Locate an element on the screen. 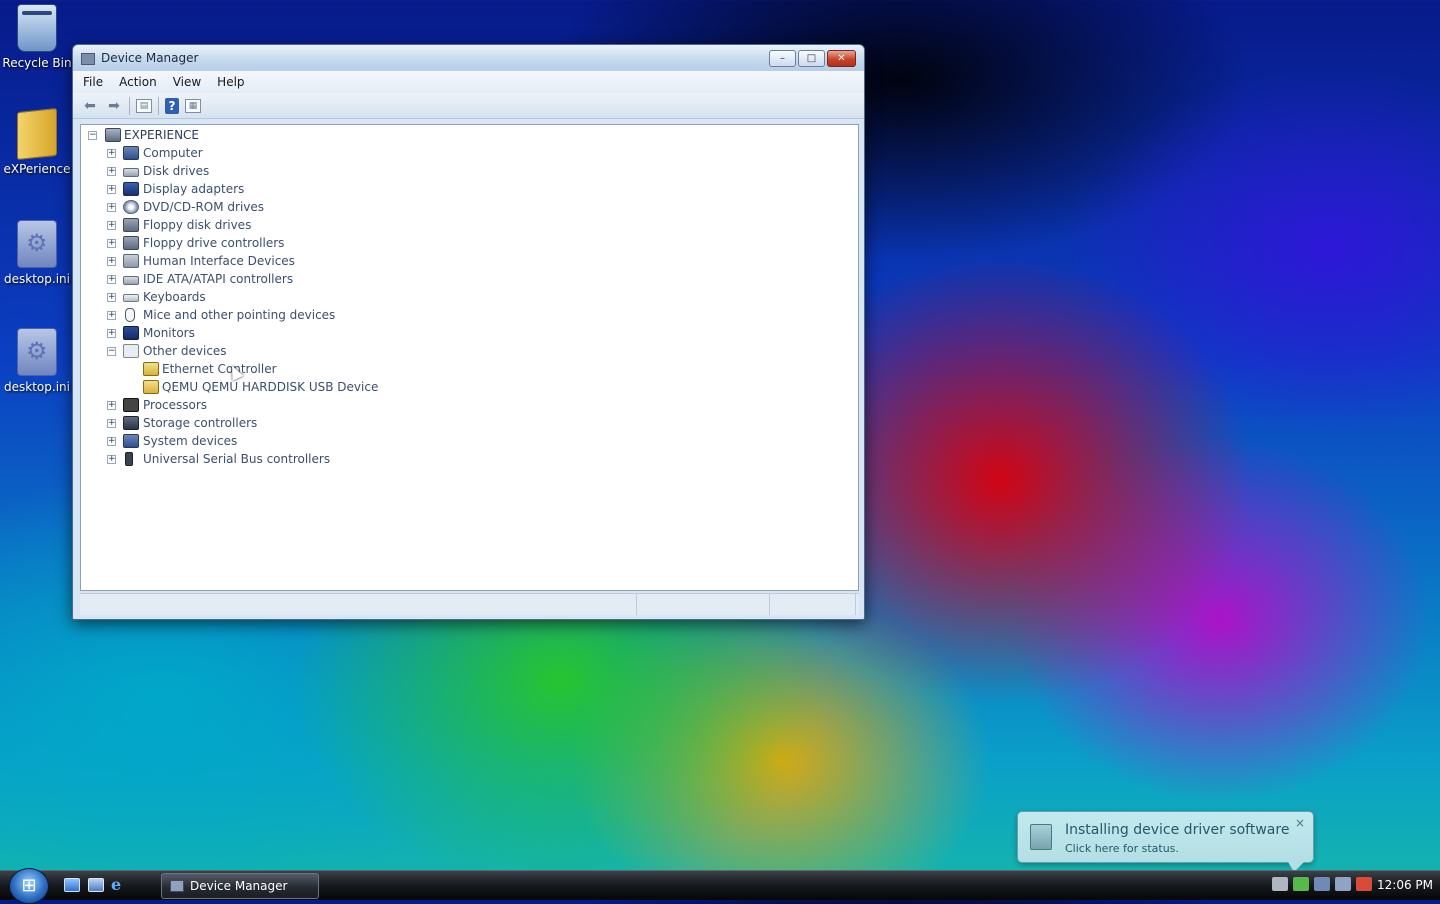 This screenshot has width=1440, height=904. tree-category: + Floppy drive controllers is located at coordinates (469, 243).